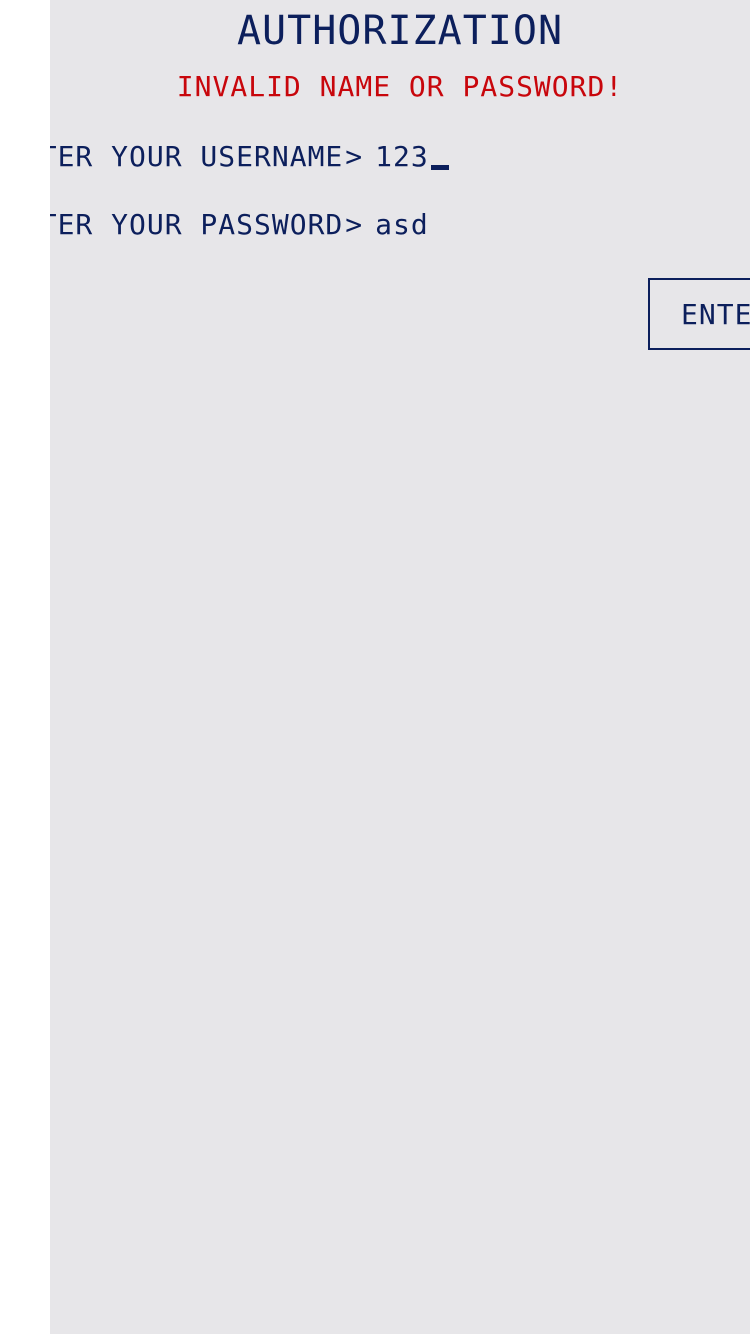 Image resolution: width=750 pixels, height=1334 pixels. Describe the element at coordinates (400, 31) in the screenshot. I see `page-title: AUTHORIZATION` at that location.